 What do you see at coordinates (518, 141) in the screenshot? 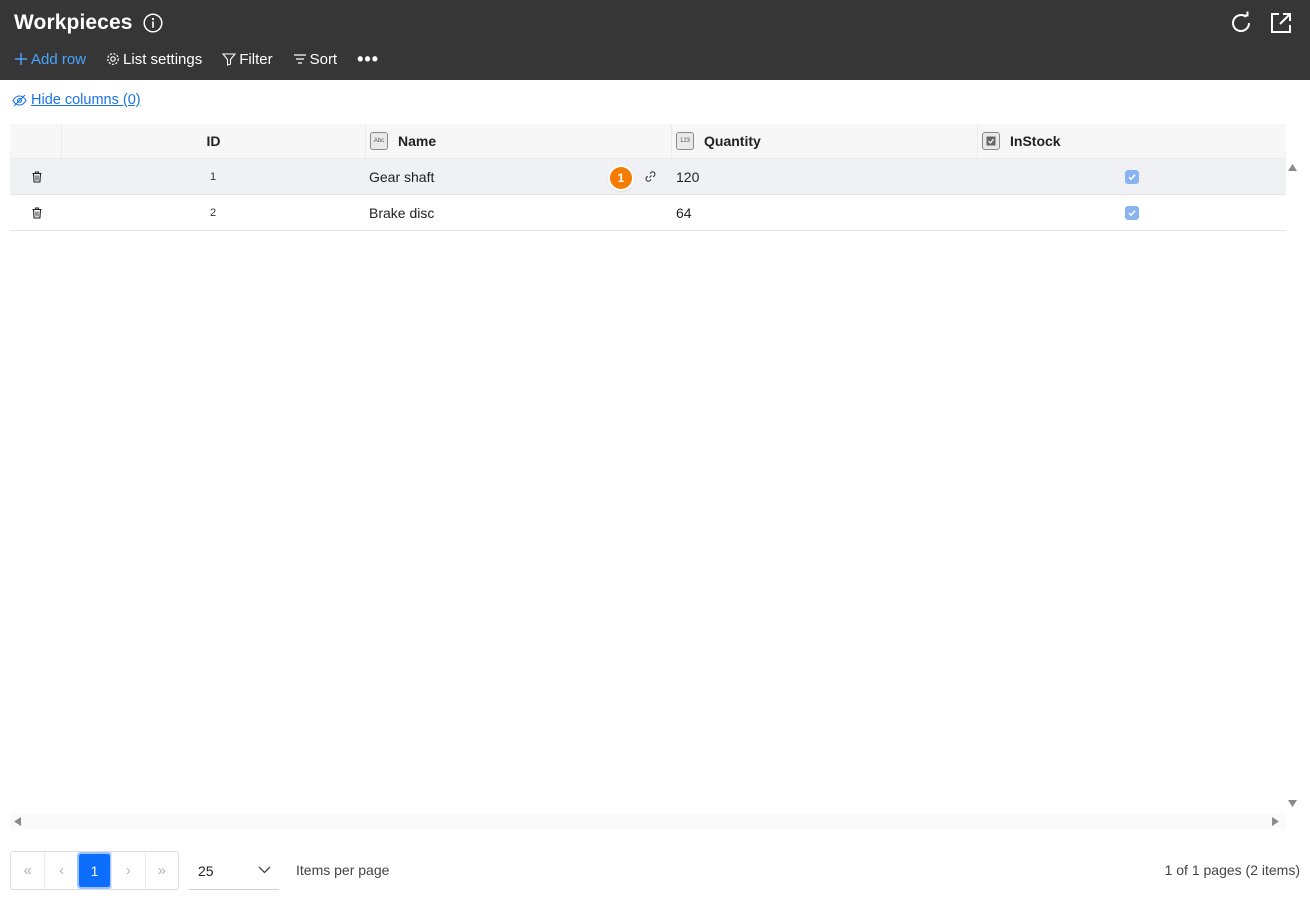
I see `column-header-name: Abc Name` at bounding box center [518, 141].